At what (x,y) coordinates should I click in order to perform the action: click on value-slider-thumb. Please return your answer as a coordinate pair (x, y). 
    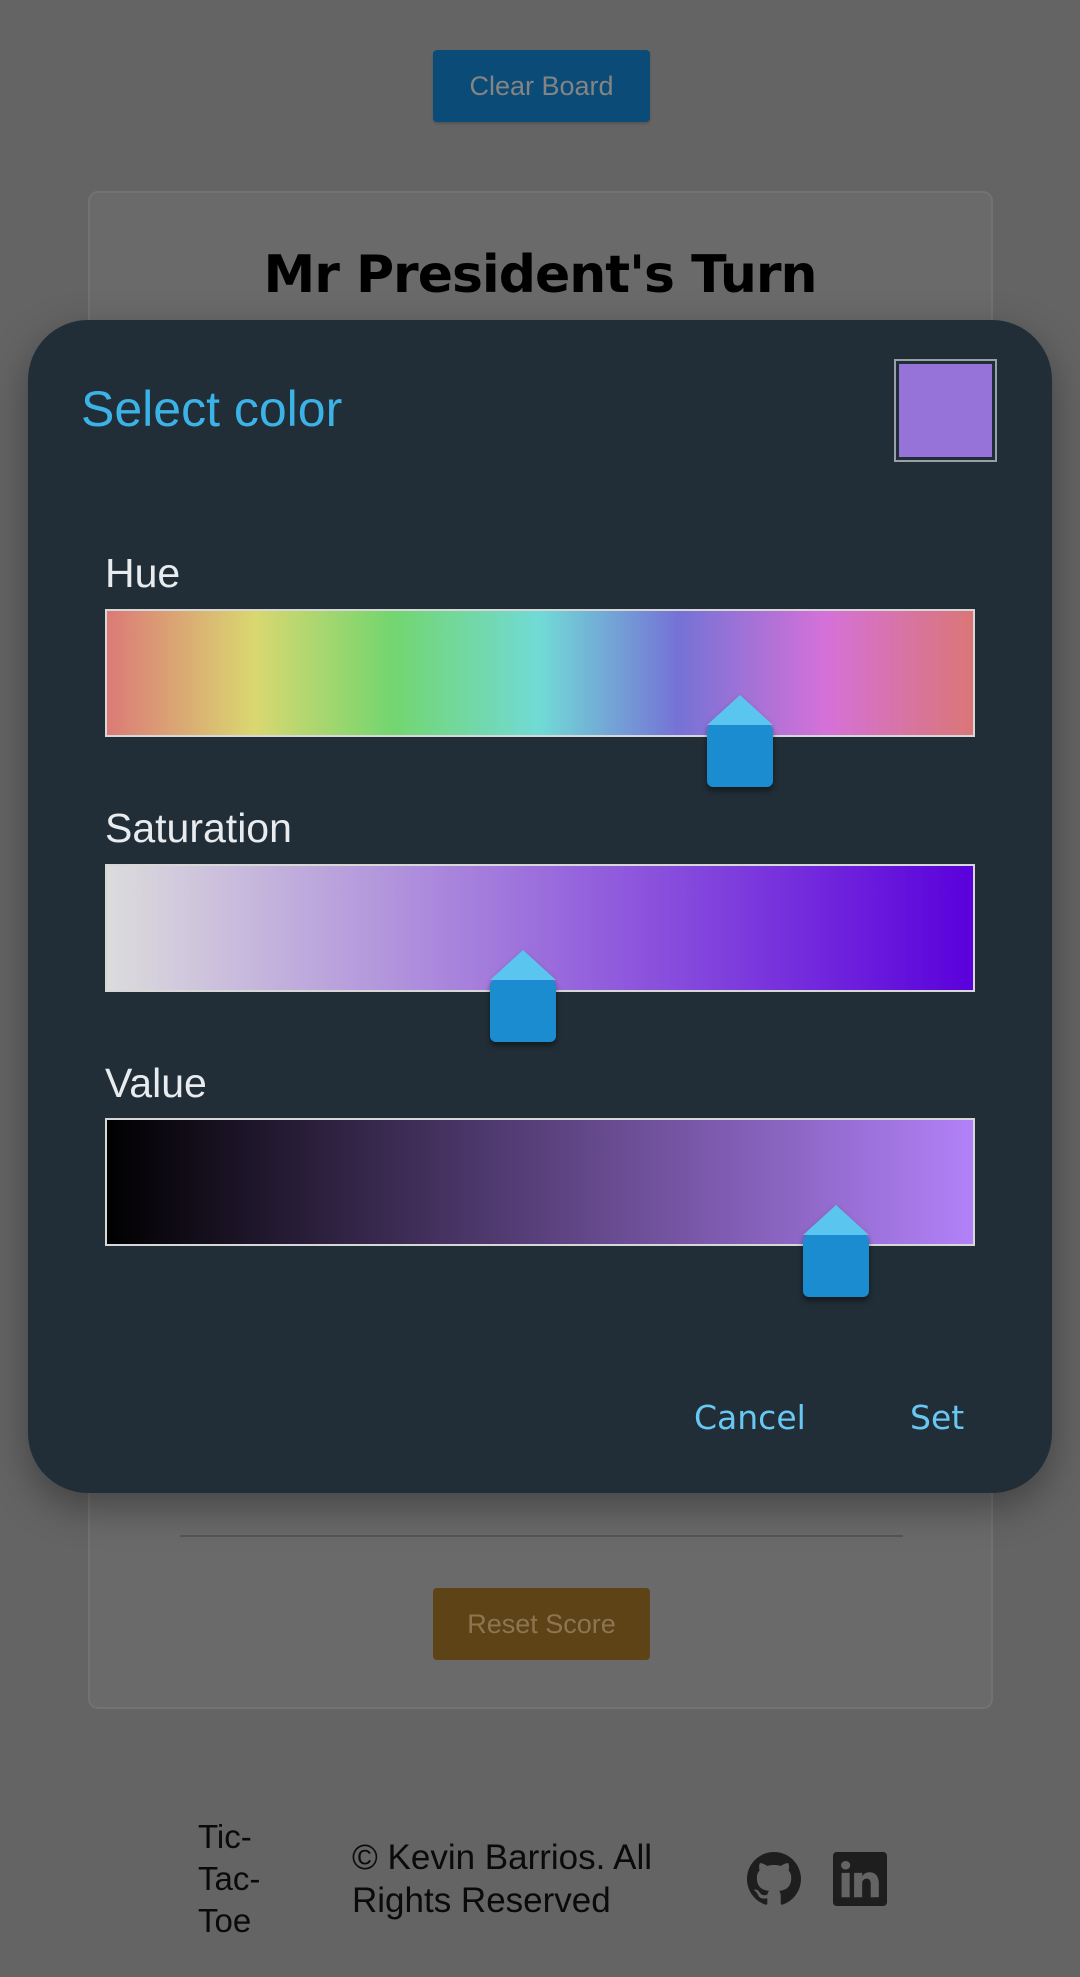
    Looking at the image, I should click on (835, 1253).